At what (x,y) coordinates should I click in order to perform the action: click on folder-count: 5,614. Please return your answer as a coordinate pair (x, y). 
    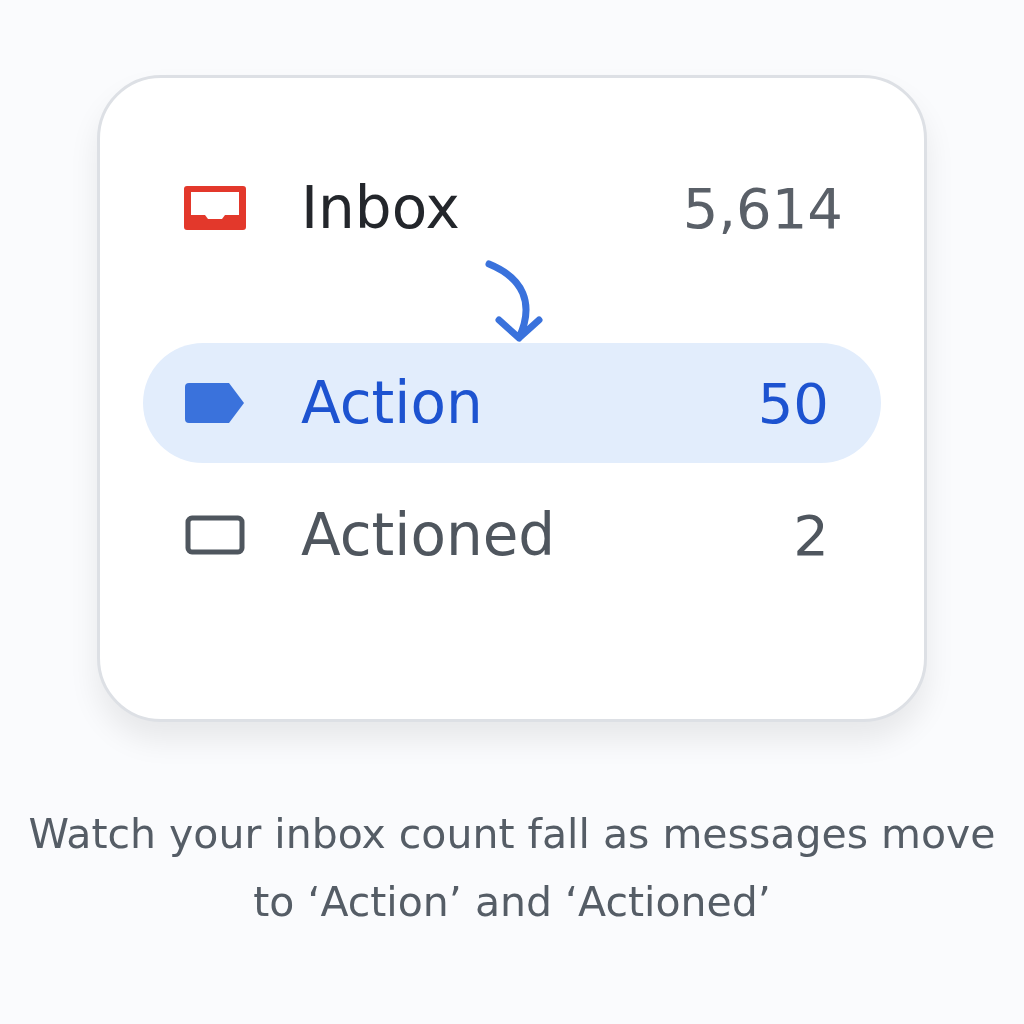
    Looking at the image, I should click on (762, 208).